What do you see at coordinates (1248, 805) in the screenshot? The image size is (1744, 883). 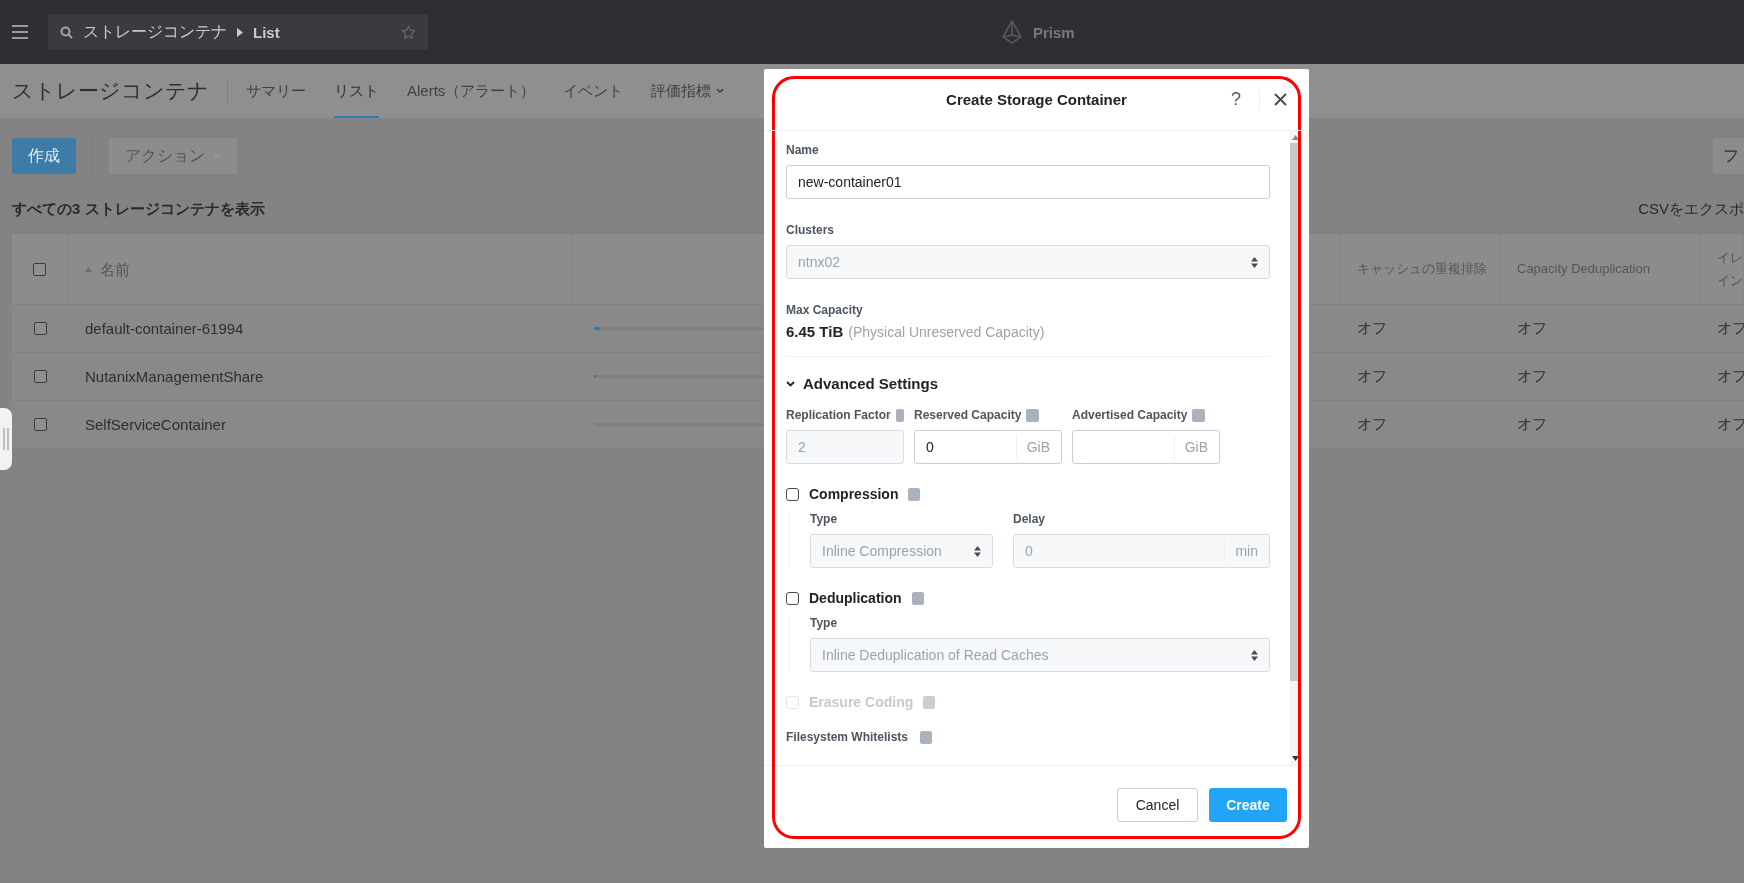 I see `create-button: Create` at bounding box center [1248, 805].